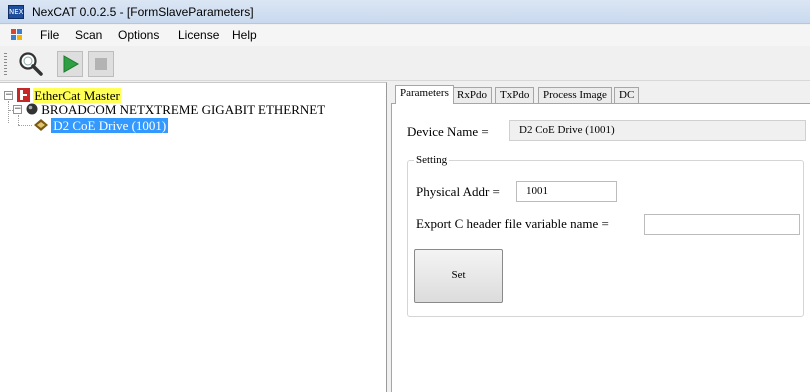 Image resolution: width=810 pixels, height=392 pixels. Describe the element at coordinates (88, 35) in the screenshot. I see `menu-scan: Scan` at that location.